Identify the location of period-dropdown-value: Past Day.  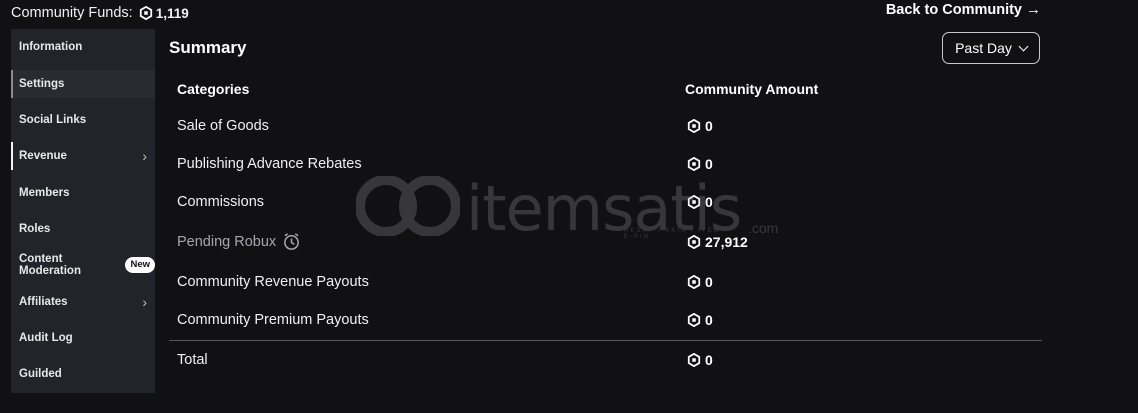
(983, 48).